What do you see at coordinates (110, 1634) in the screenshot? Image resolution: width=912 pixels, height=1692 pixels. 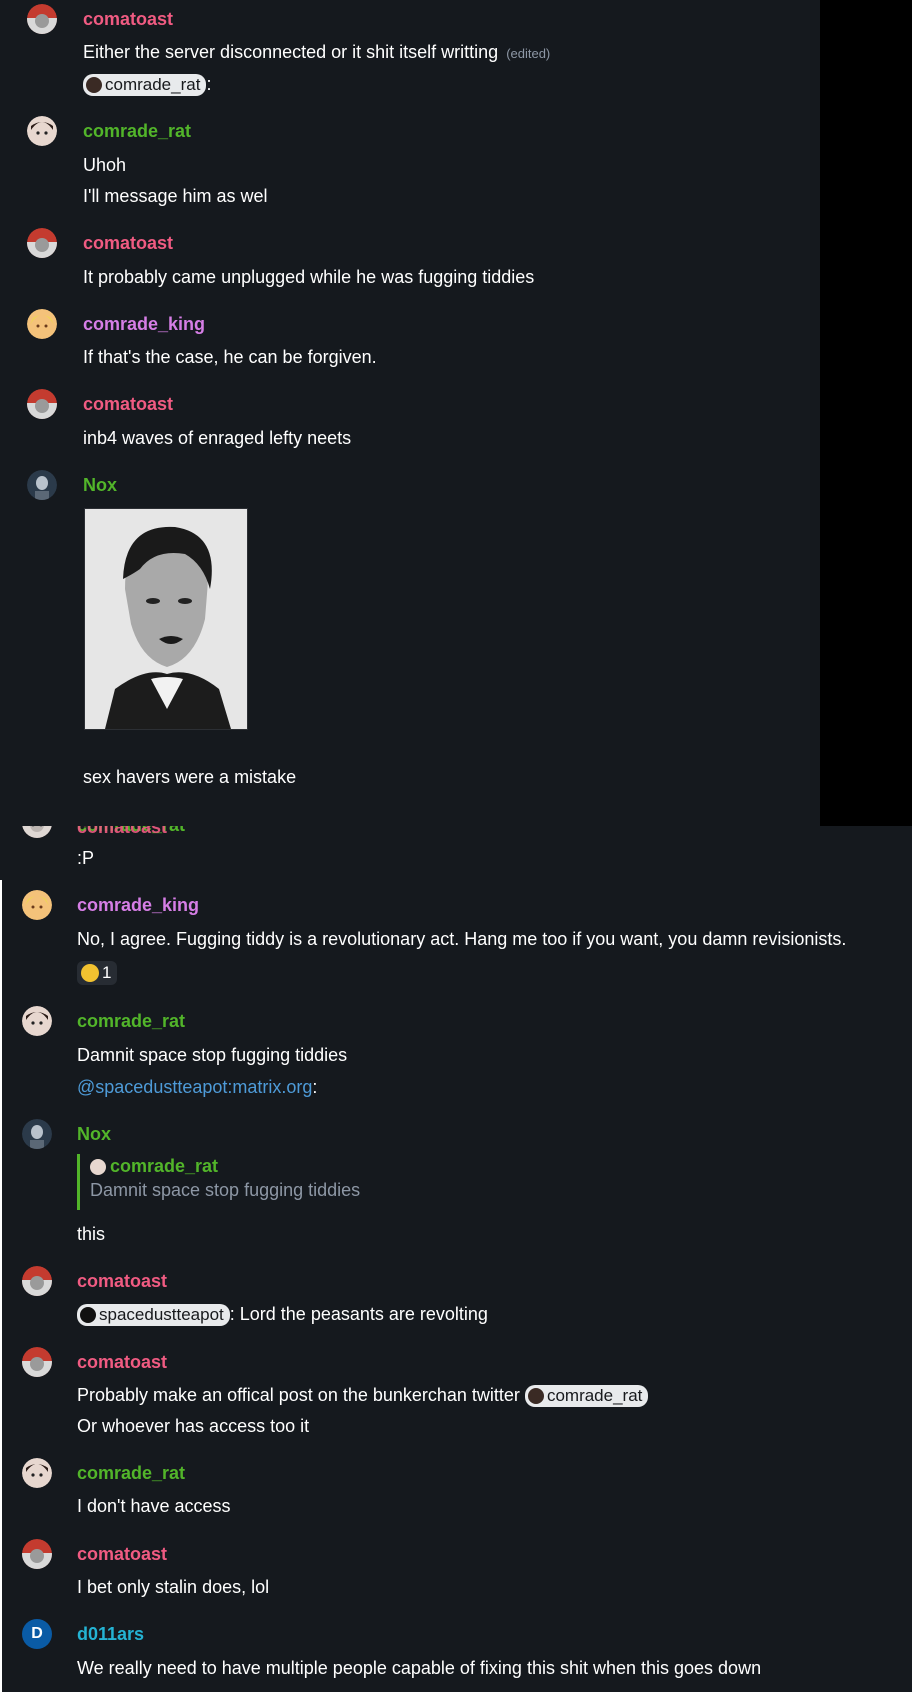 I see `sender-name: d011ars` at bounding box center [110, 1634].